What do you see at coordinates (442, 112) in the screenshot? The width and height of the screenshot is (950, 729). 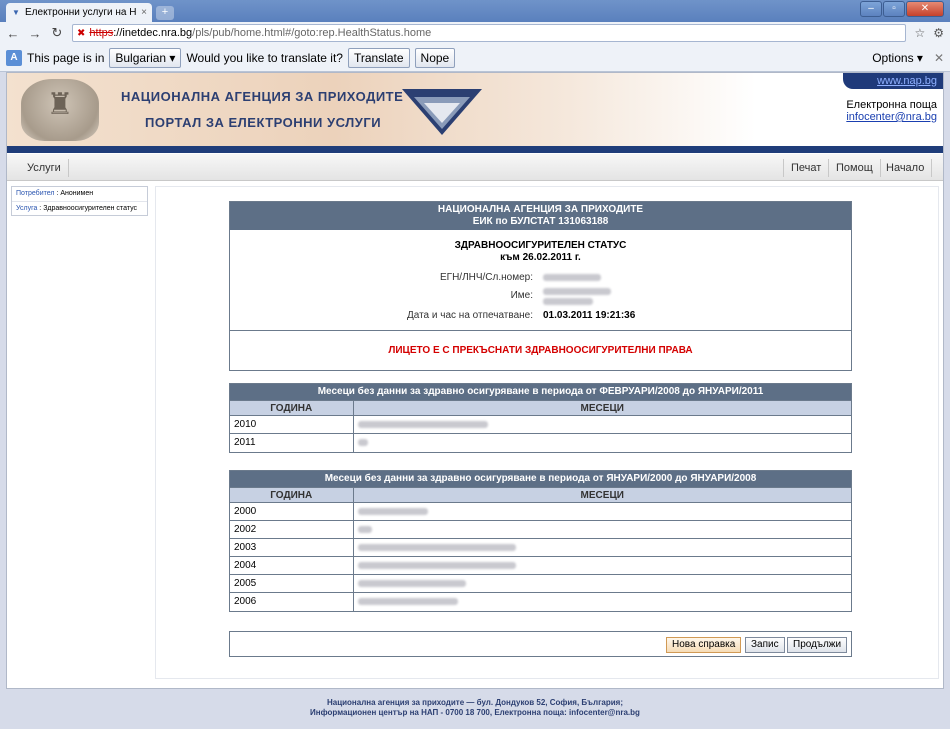 I see `nra-logo-icon` at bounding box center [442, 112].